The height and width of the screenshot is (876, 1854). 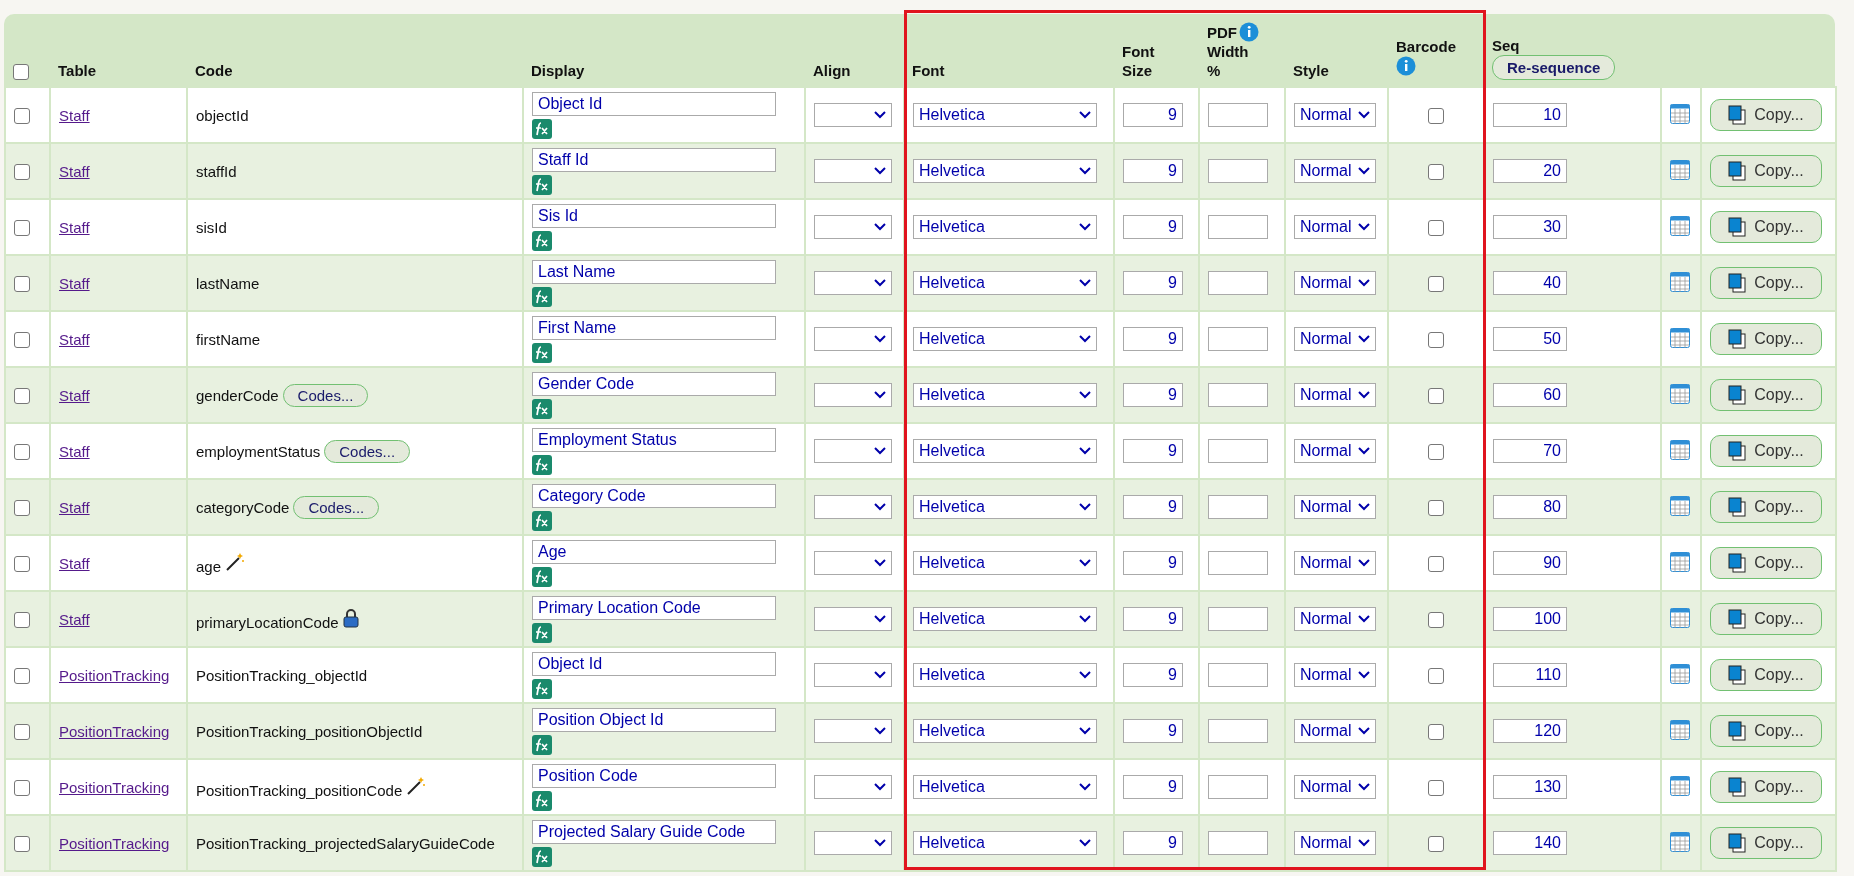 I want to click on display-field: Gender Code, so click(x=654, y=383).